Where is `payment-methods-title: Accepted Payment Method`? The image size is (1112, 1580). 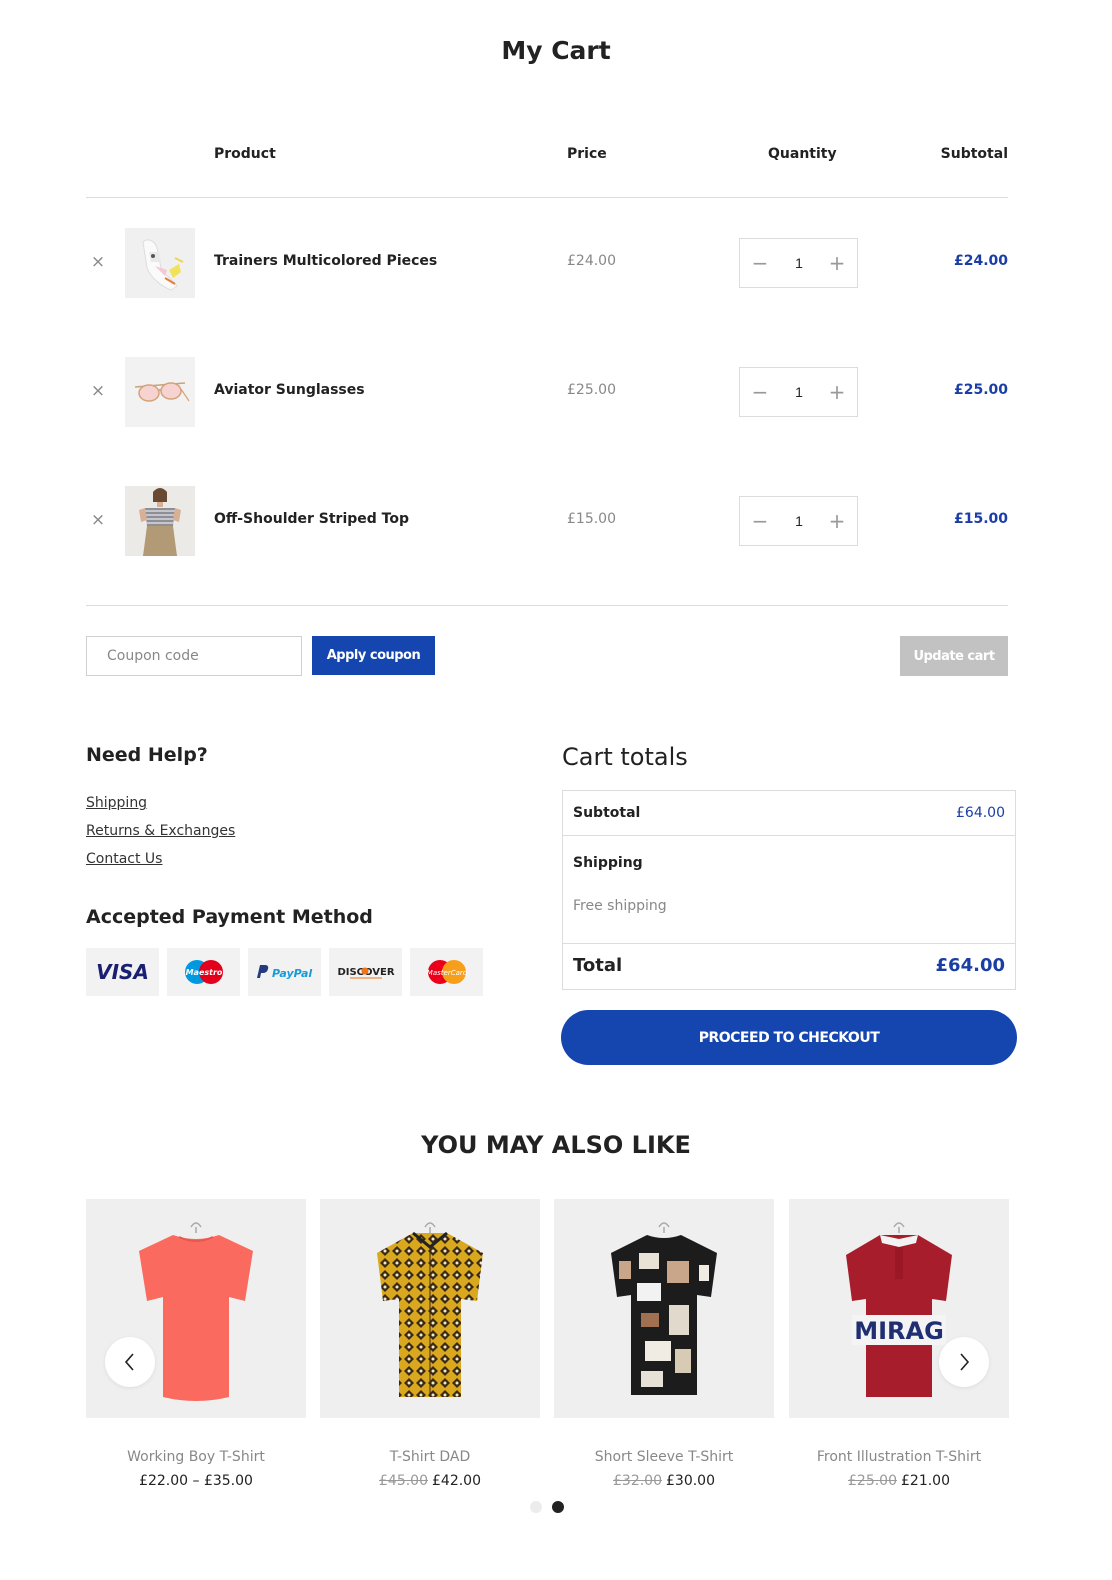 payment-methods-title: Accepted Payment Method is located at coordinates (229, 917).